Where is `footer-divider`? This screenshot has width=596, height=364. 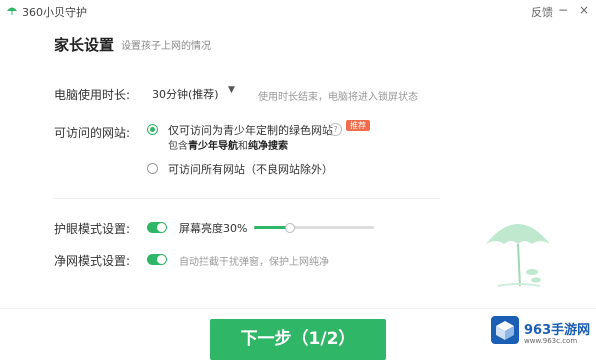 footer-divider is located at coordinates (298, 308).